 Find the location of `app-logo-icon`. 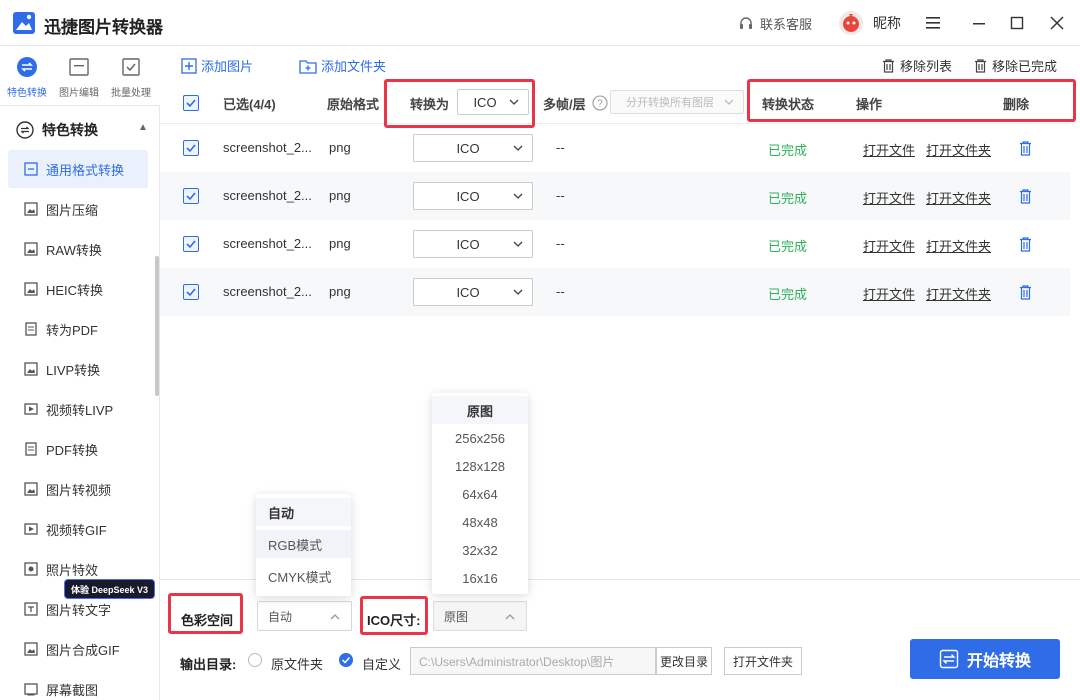

app-logo-icon is located at coordinates (24, 23).